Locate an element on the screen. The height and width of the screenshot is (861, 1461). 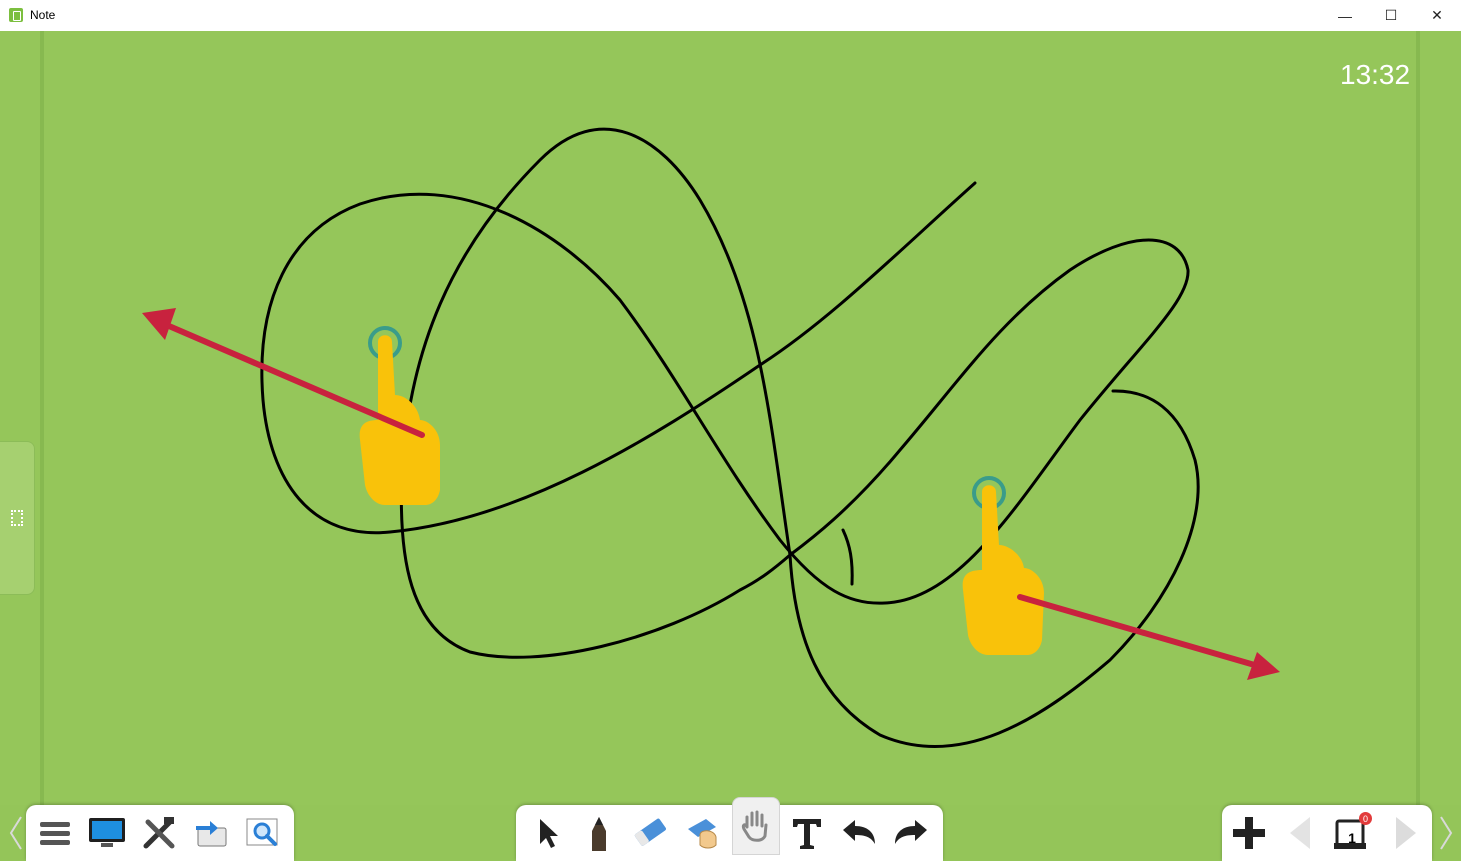
roam-tool-button is located at coordinates (756, 826).